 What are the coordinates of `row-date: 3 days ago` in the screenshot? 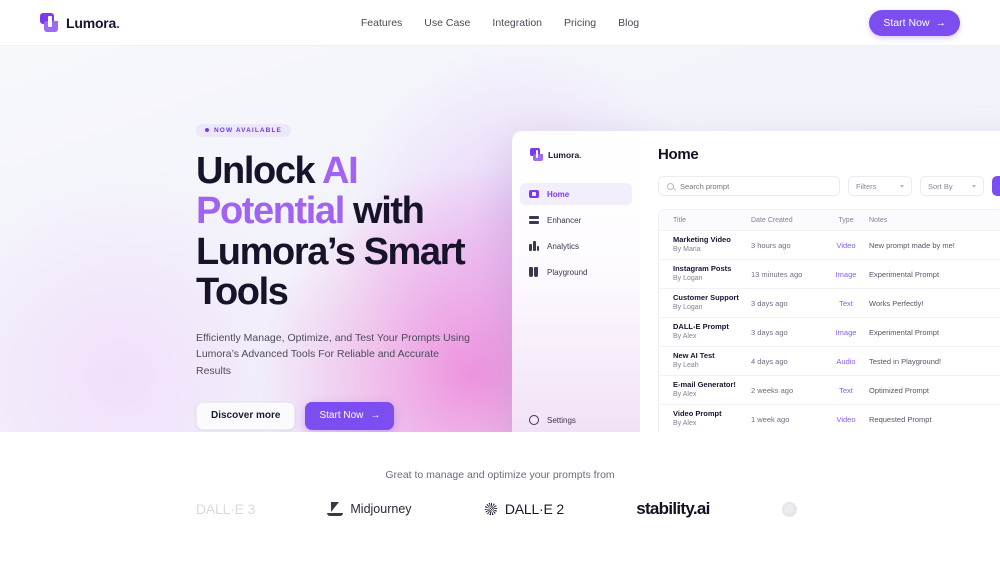 It's located at (769, 332).